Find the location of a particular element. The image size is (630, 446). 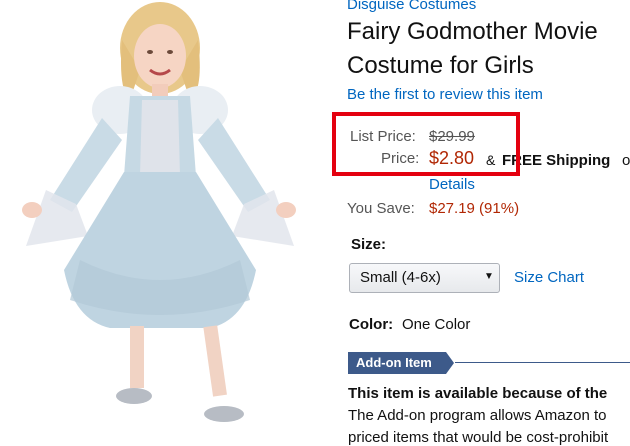

brand-link: Disguise Costumes is located at coordinates (411, 6).